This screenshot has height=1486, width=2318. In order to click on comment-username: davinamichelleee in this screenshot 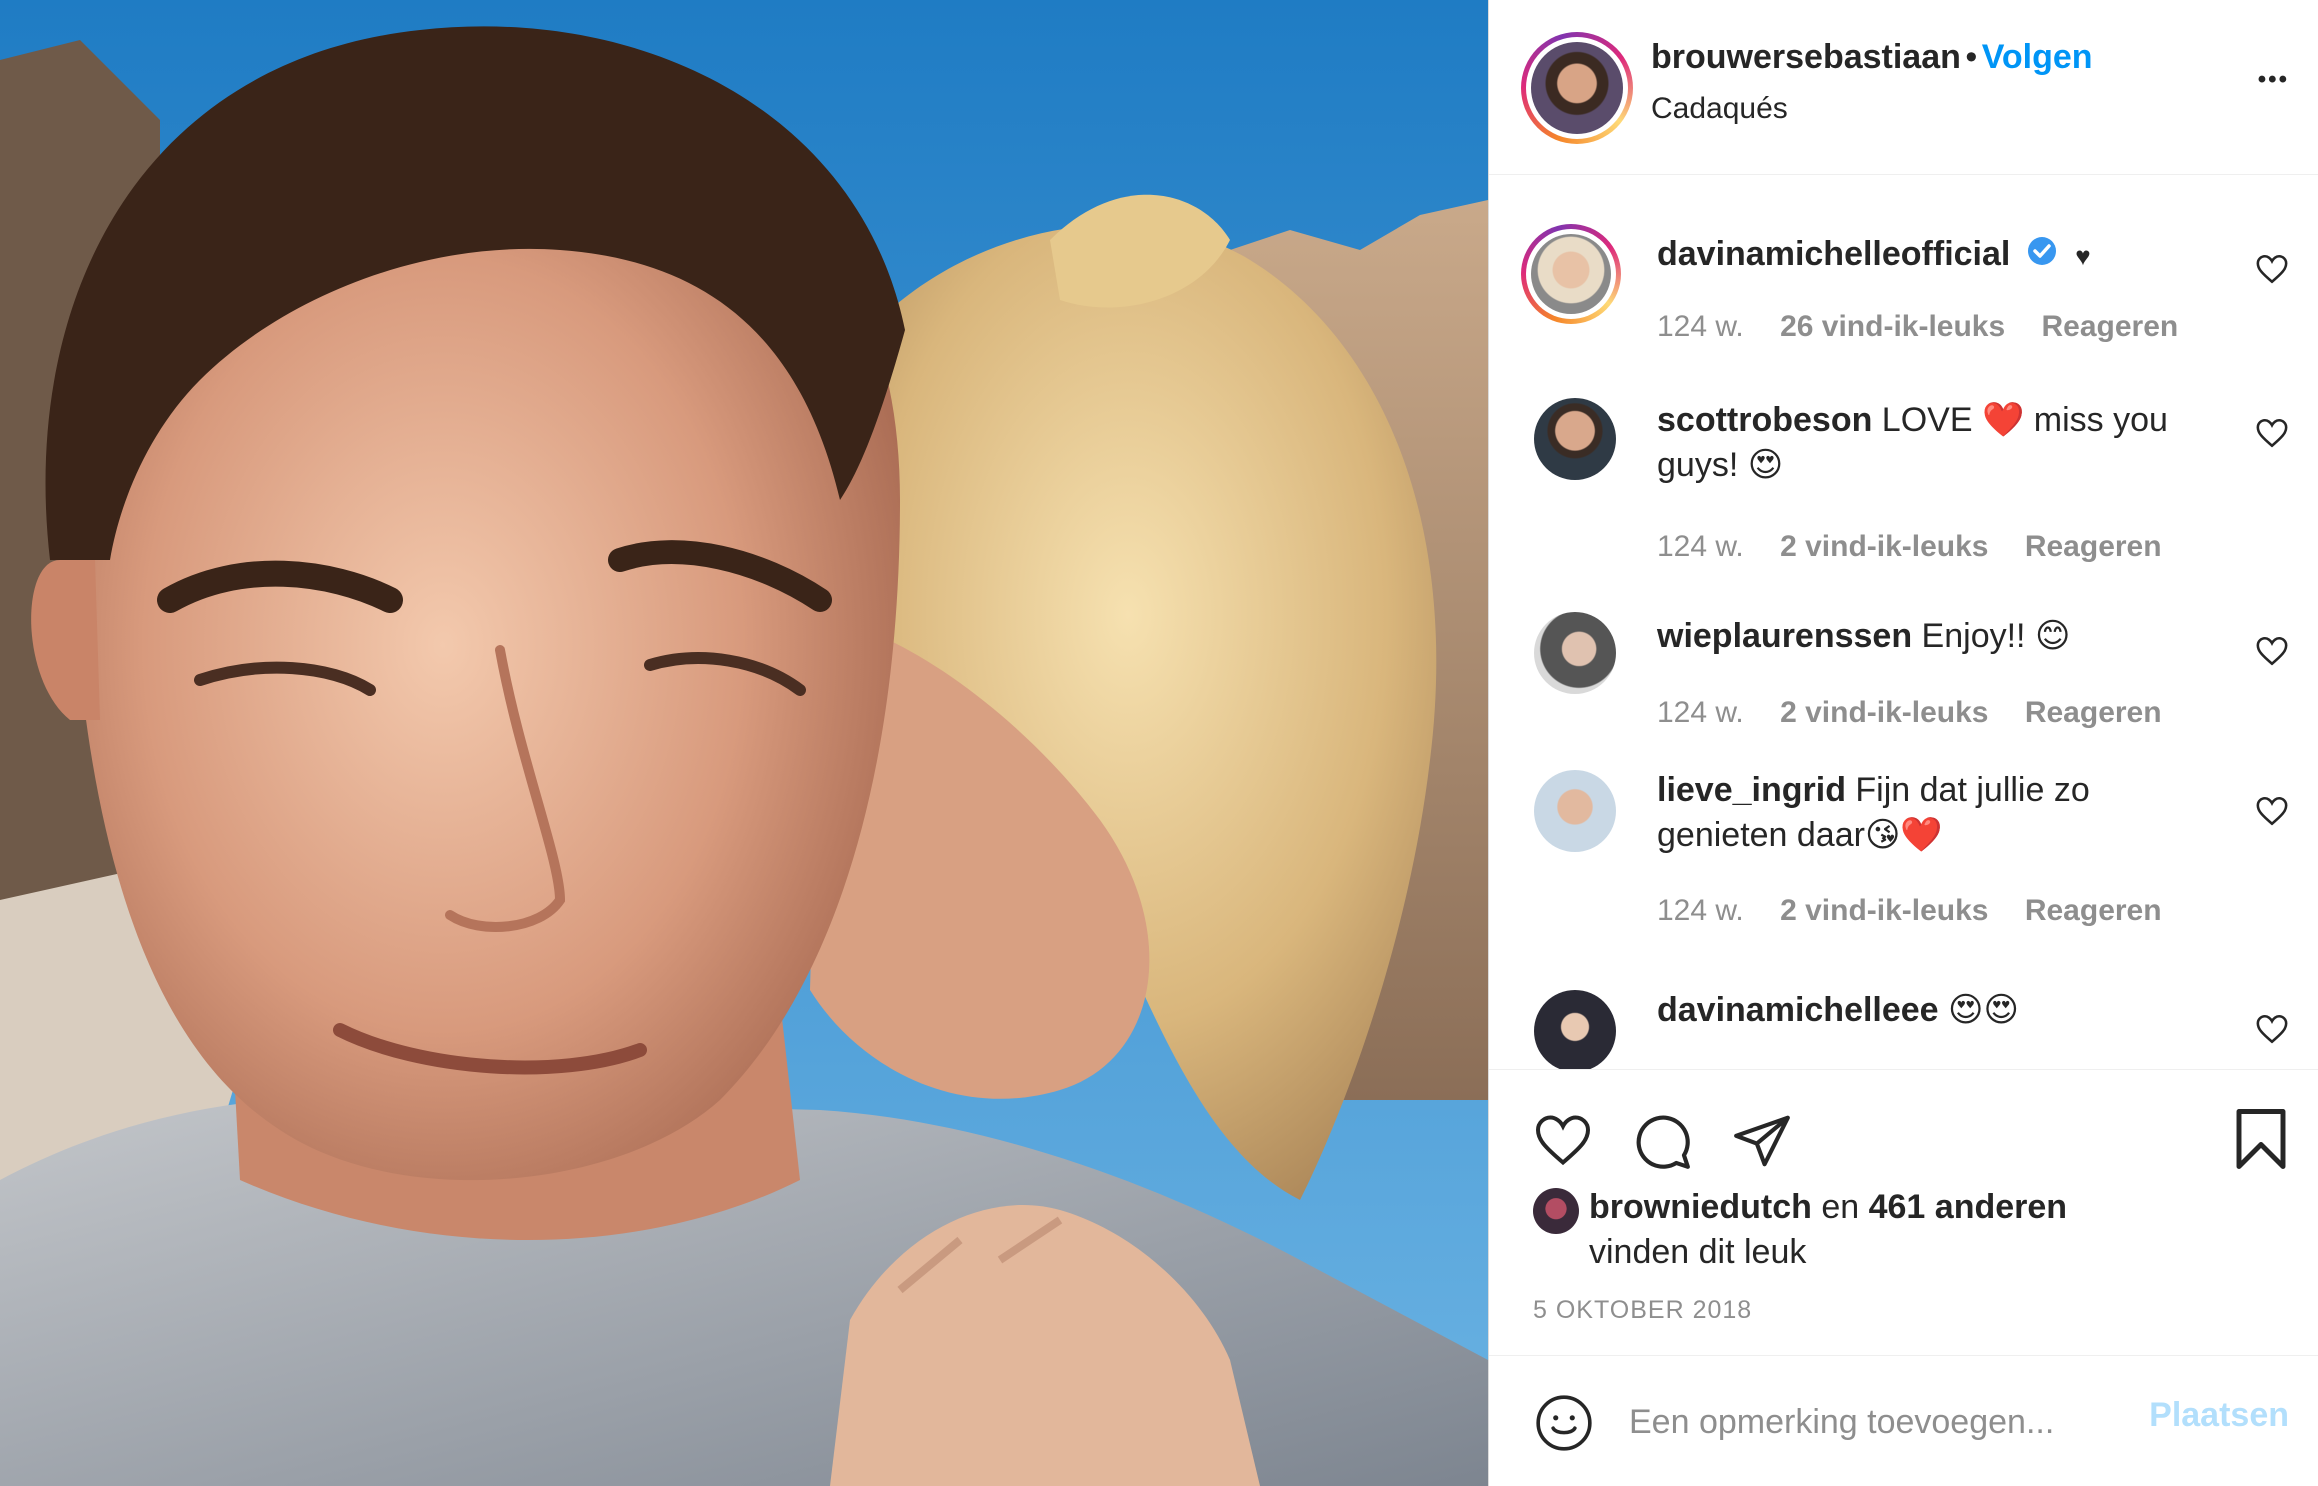, I will do `click(1798, 1010)`.